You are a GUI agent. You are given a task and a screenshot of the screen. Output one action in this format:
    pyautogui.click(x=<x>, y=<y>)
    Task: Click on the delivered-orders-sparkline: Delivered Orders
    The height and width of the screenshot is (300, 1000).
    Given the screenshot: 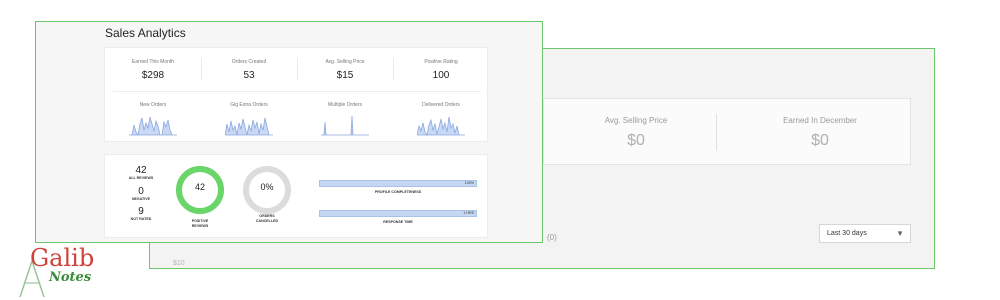 What is the action you would take?
    pyautogui.click(x=441, y=117)
    